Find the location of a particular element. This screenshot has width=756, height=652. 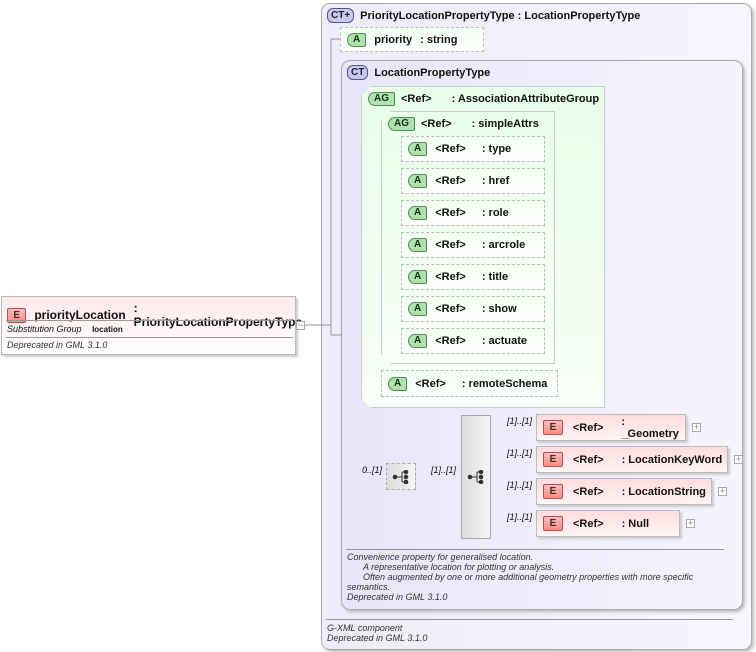

element-ref: E <Ref> : _Geometry is located at coordinates (611, 427).